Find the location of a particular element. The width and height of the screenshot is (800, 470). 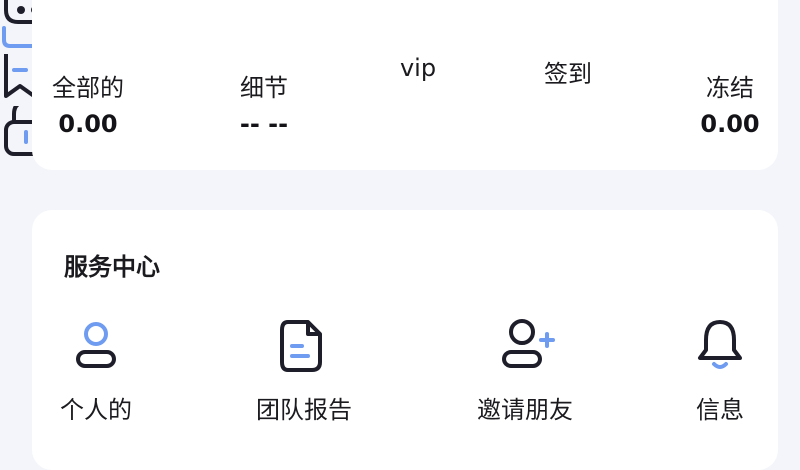

service-item-label: 个人的 is located at coordinates (96, 410).